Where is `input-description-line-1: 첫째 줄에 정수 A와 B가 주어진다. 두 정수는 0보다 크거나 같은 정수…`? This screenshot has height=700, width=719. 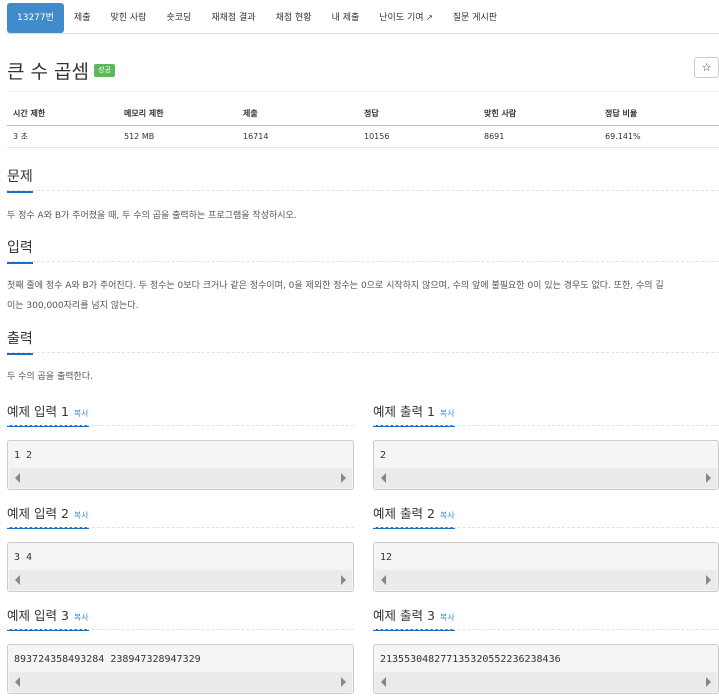
input-description-line-1: 첫째 줄에 정수 A와 B가 주어진다. 두 정수는 0보다 크거나 같은 정수… is located at coordinates (335, 286).